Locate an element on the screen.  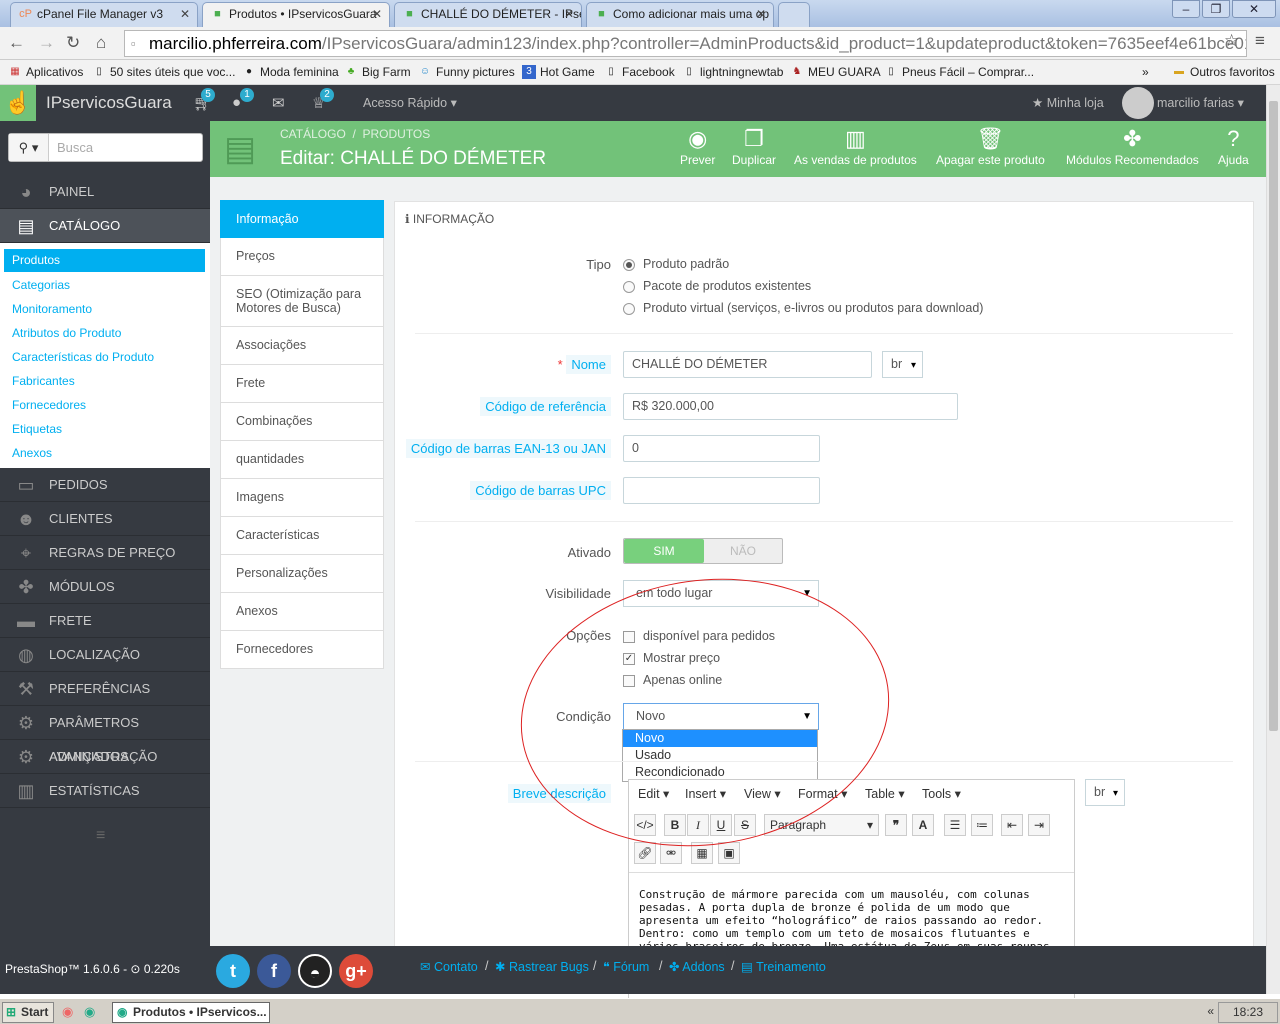
description-language-select: br ▾ is located at coordinates (1105, 792).